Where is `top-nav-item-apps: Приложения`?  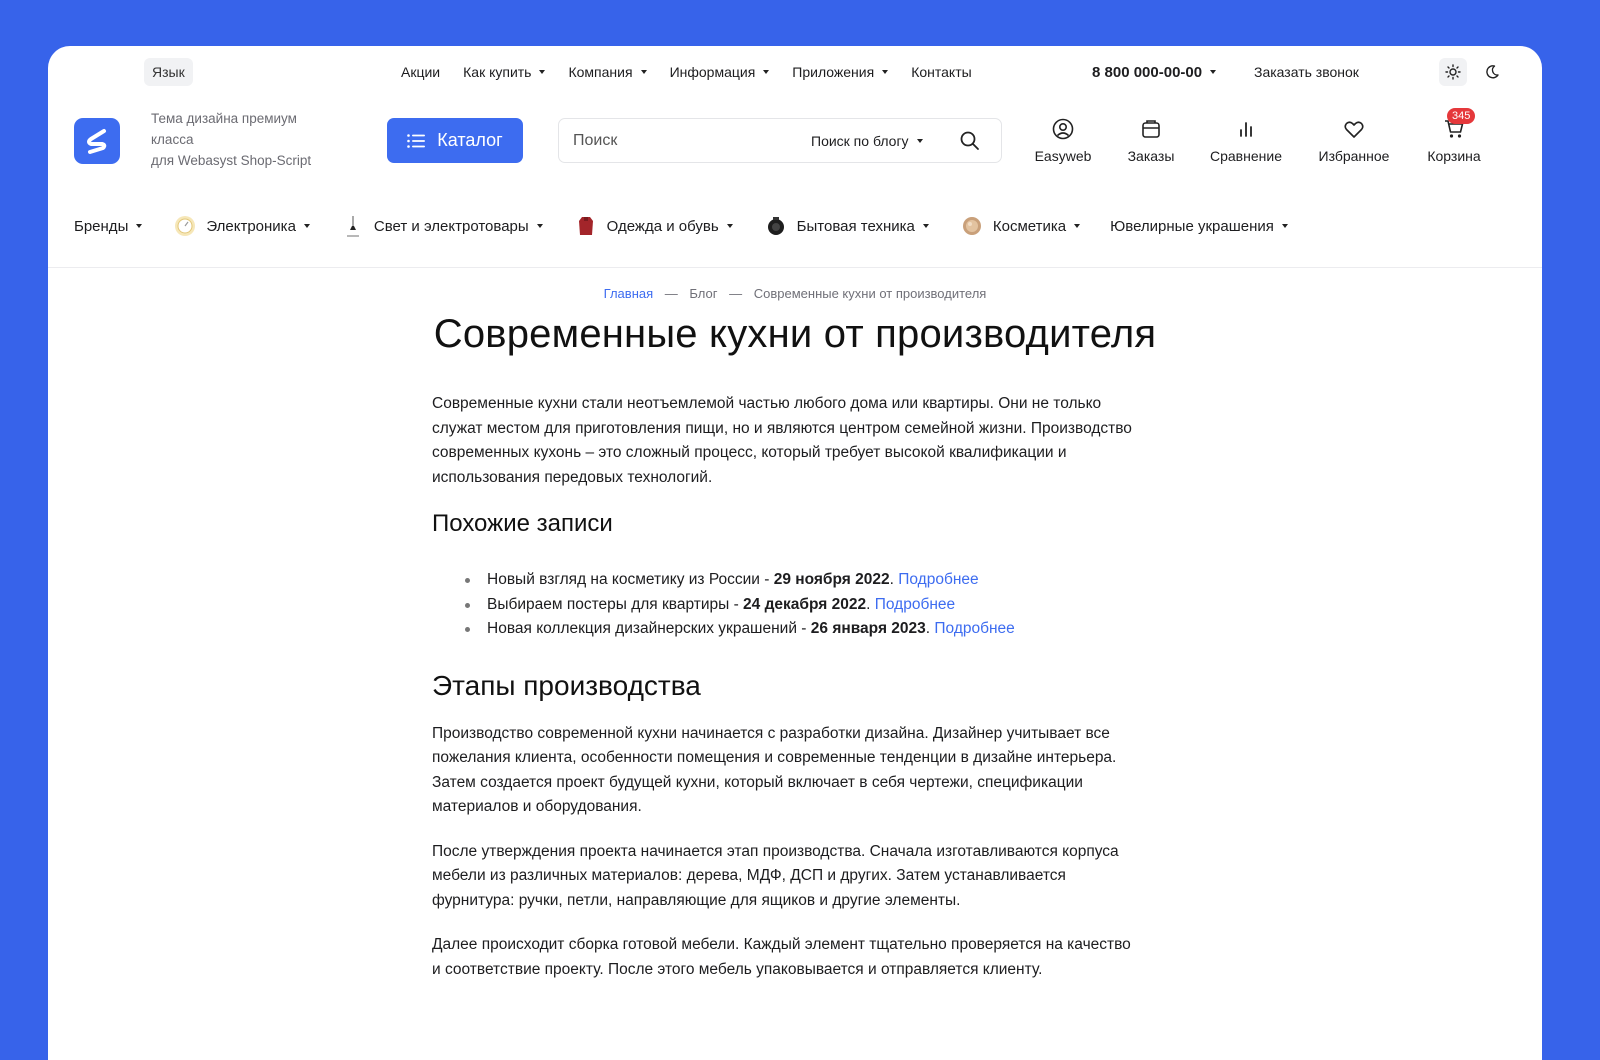
top-nav-item-apps: Приложения is located at coordinates (840, 72).